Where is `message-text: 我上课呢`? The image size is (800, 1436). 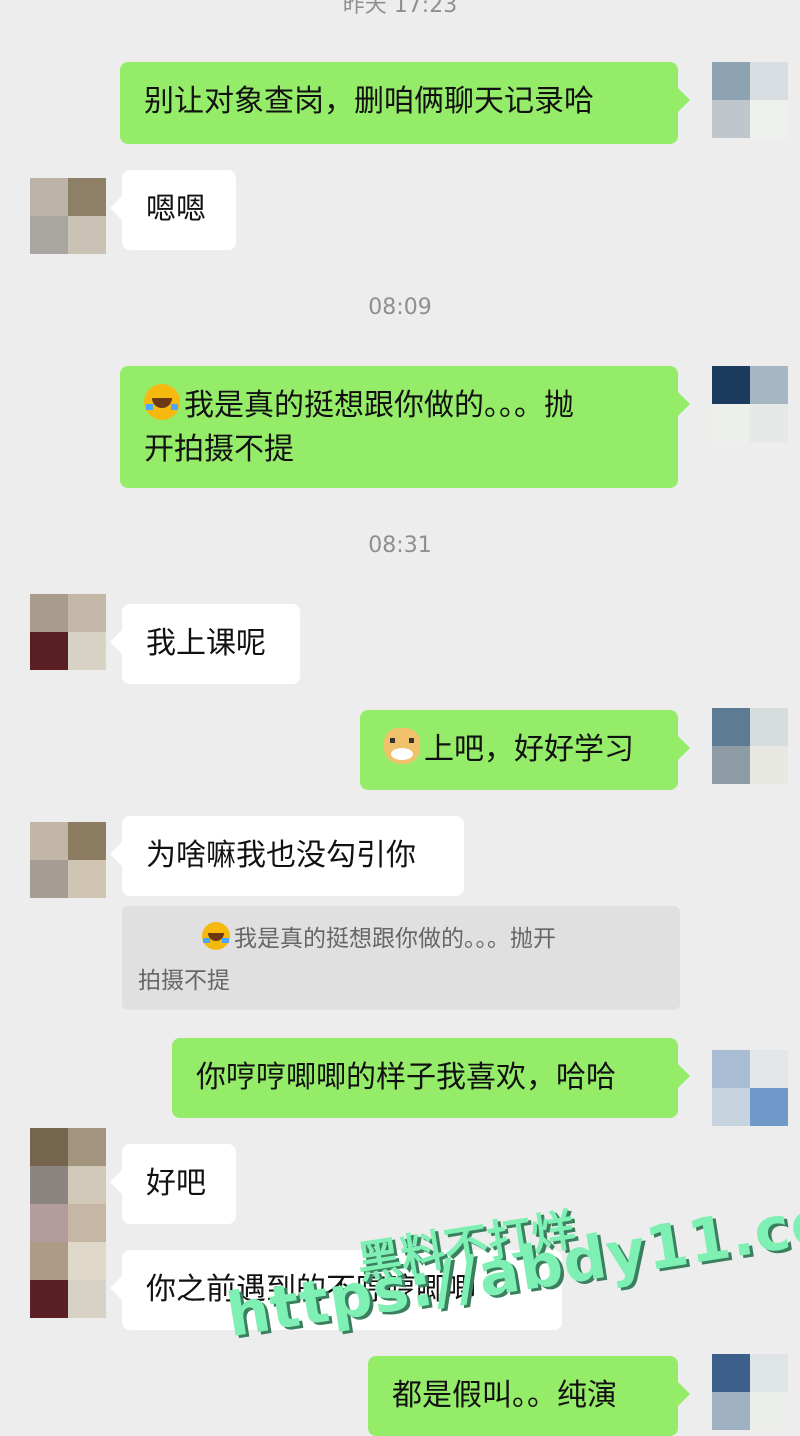
message-text: 我上课呢 is located at coordinates (206, 643).